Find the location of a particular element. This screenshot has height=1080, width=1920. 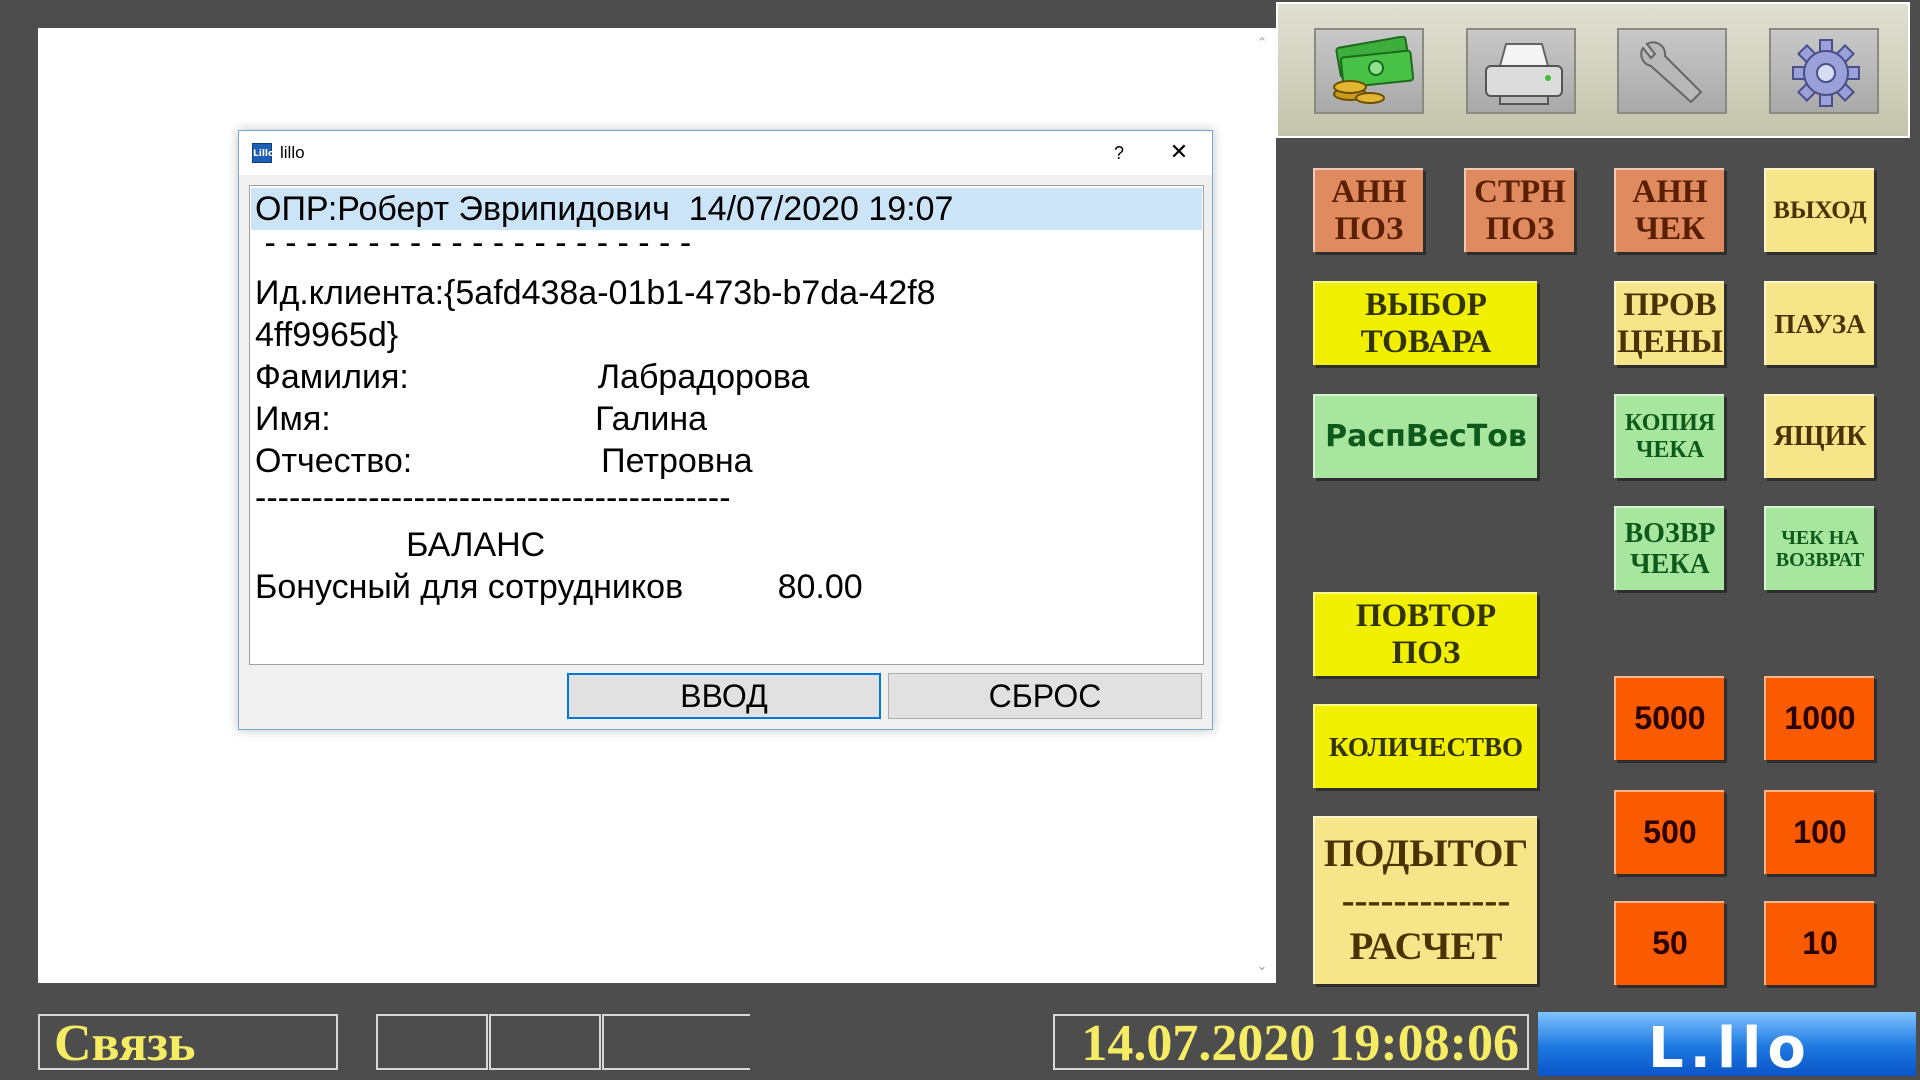

dialog-titlebar: Lillo lillo ? ✕ is located at coordinates (725, 153).